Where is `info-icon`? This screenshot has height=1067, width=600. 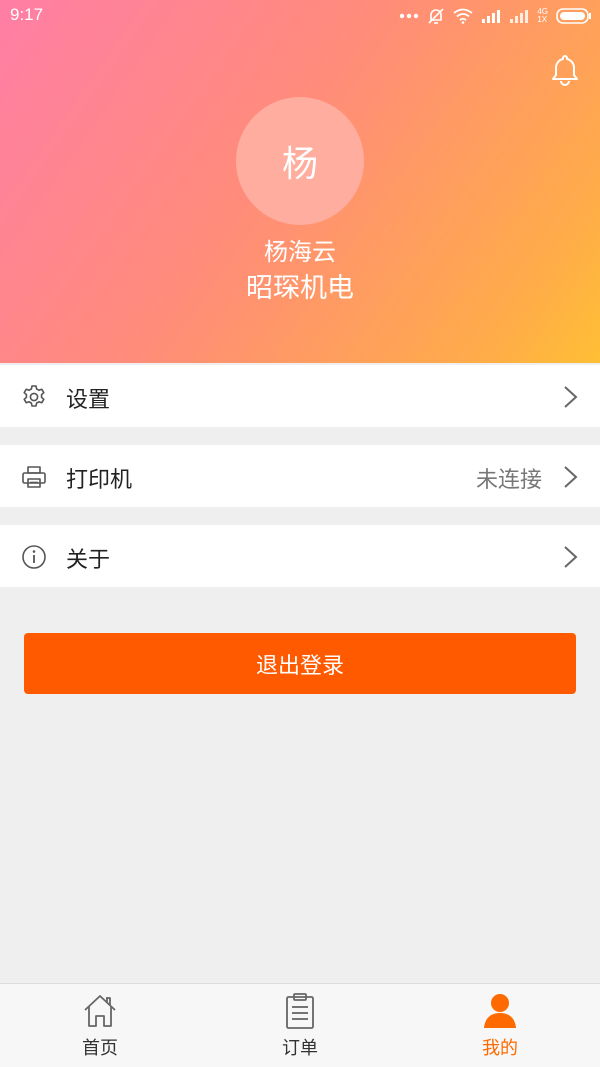 info-icon is located at coordinates (34, 557).